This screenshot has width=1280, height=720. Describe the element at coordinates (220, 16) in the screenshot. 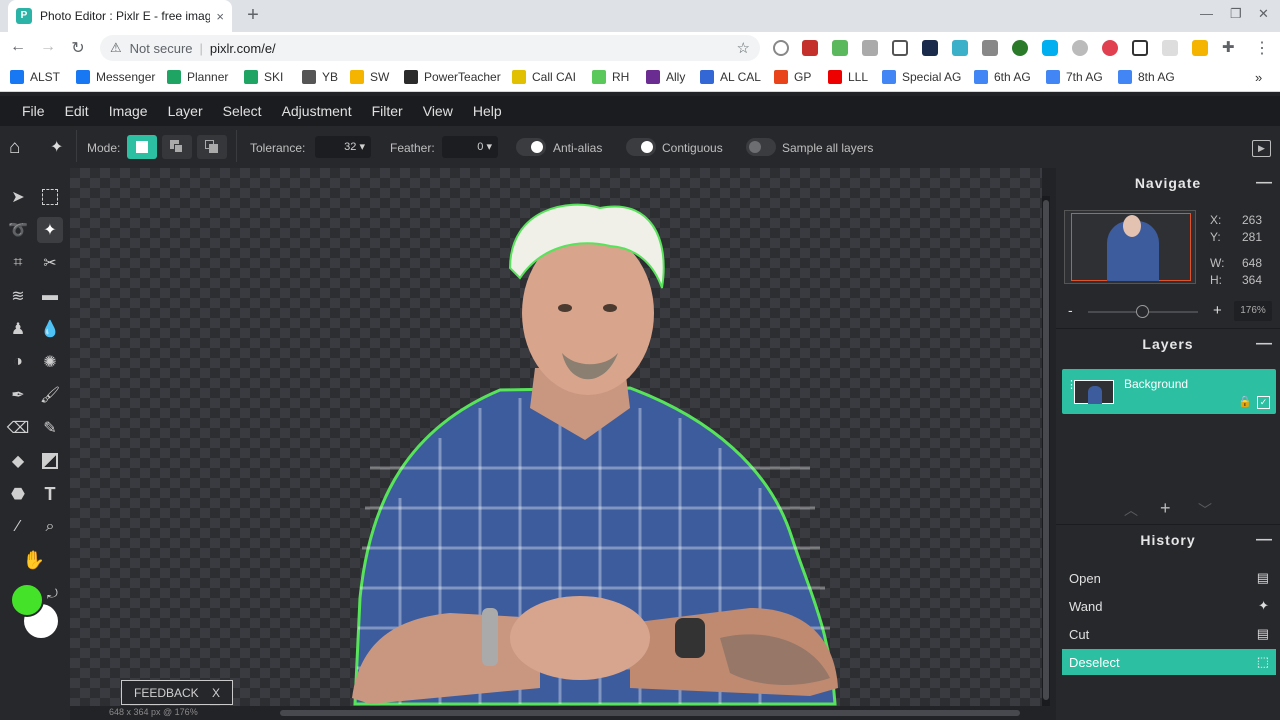

I see `tab-close-icon: ×` at that location.